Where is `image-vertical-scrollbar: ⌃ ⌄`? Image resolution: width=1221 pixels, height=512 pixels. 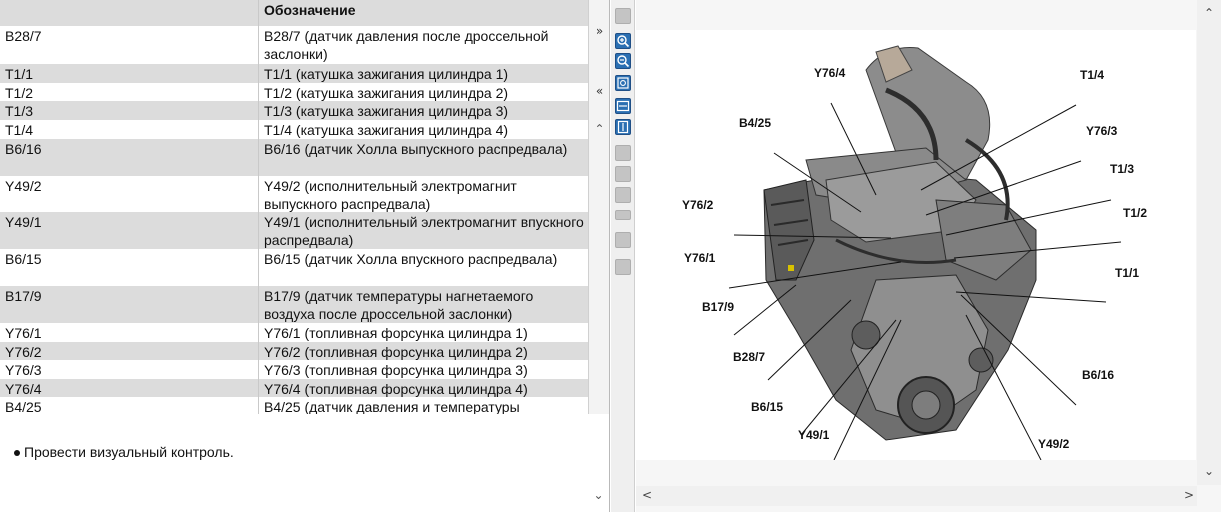
image-vertical-scrollbar: ⌃ ⌄ is located at coordinates (1209, 242).